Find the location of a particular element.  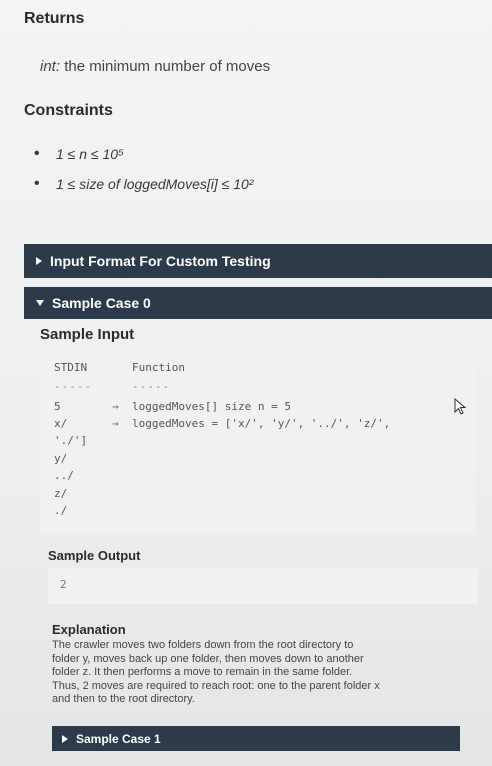

sample-case-0-accordion: Sample Case 0 is located at coordinates (258, 303).